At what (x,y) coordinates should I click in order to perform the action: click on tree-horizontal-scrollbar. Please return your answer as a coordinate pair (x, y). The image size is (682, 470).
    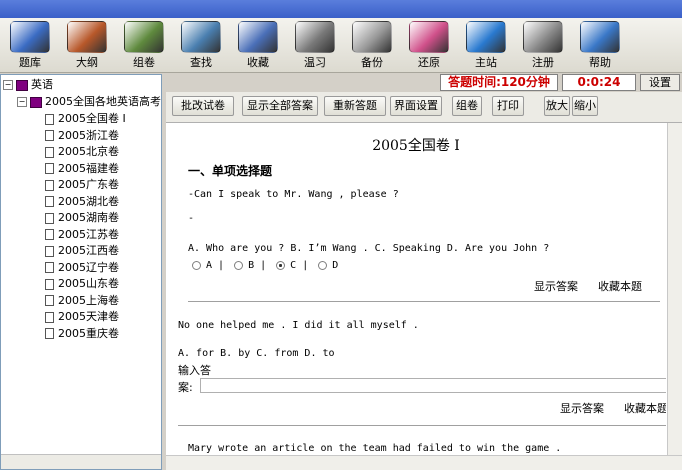
    Looking at the image, I should click on (81, 461).